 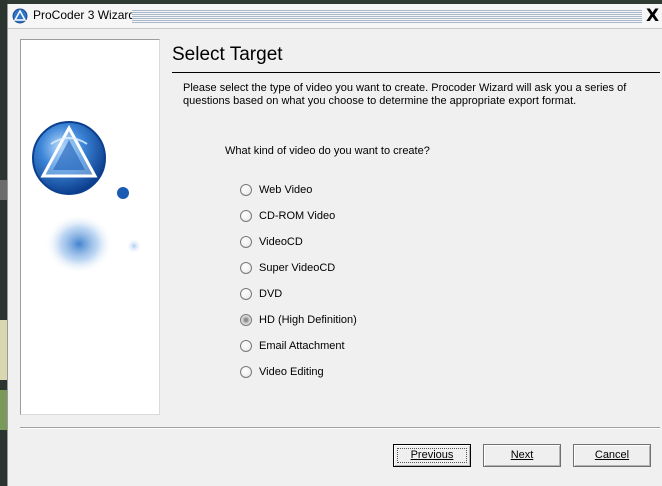 I want to click on next-button-label: Next, so click(x=522, y=455).